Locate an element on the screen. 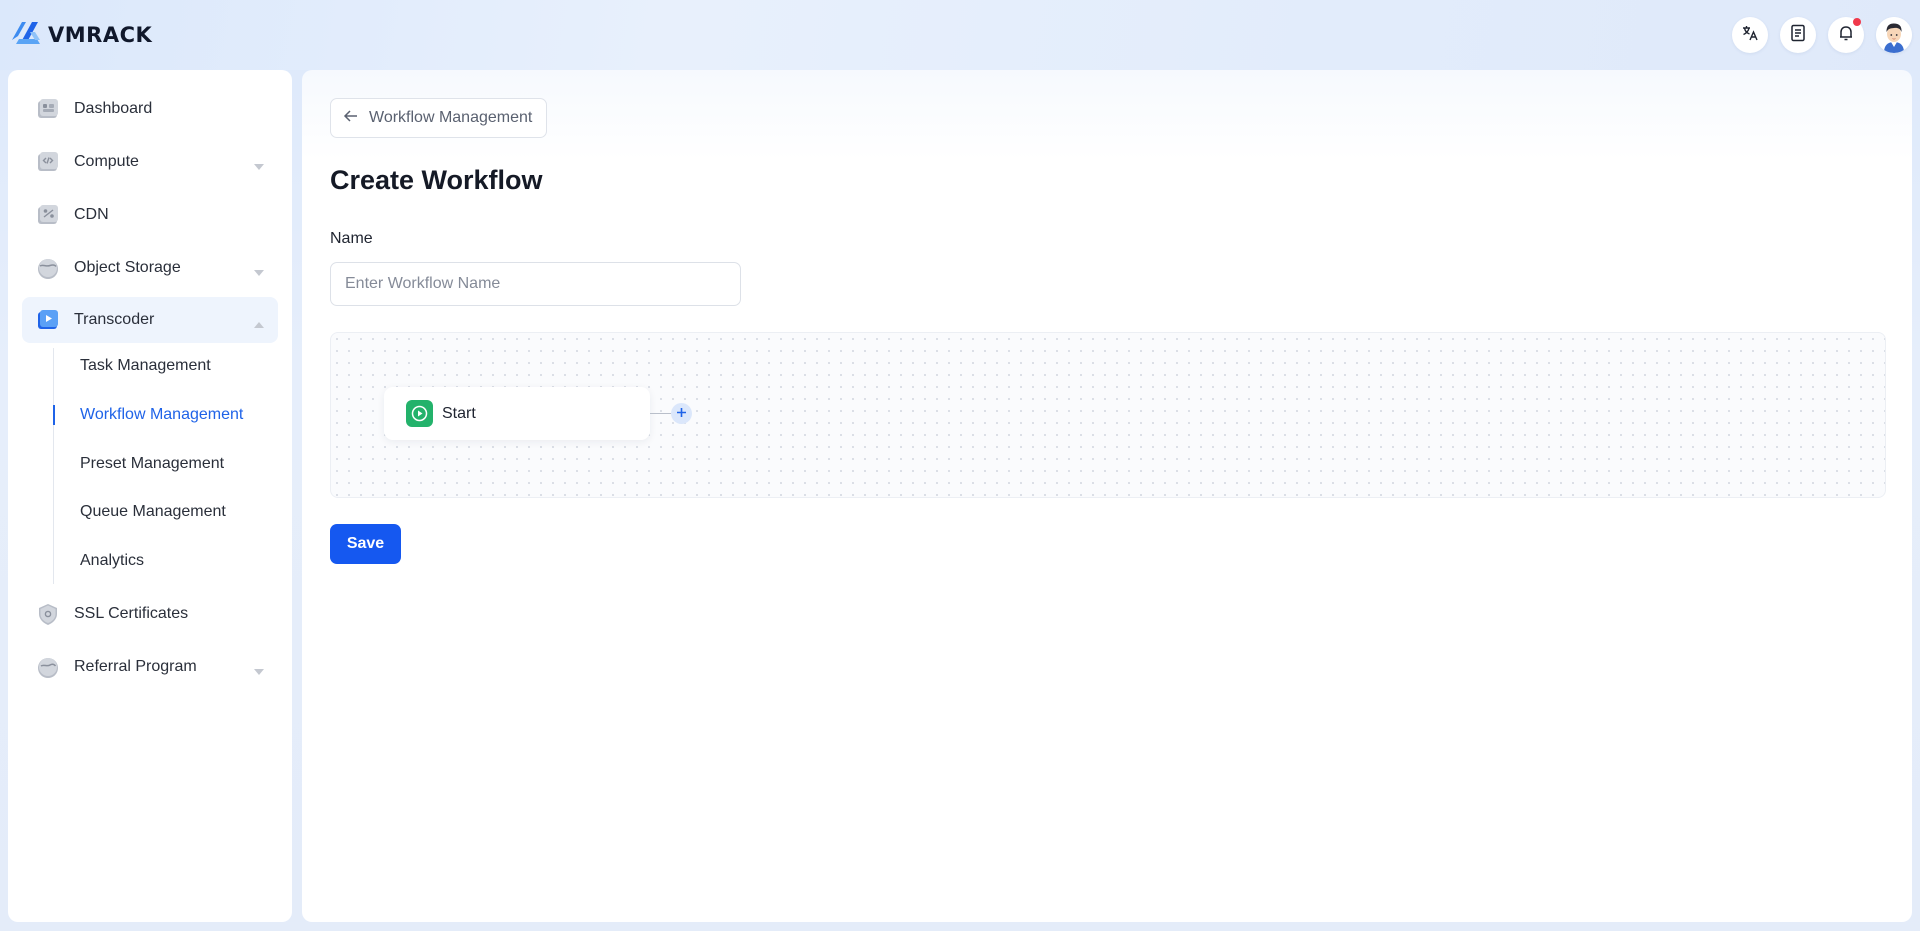 This screenshot has width=1920, height=931. ssl-icon is located at coordinates (48, 614).